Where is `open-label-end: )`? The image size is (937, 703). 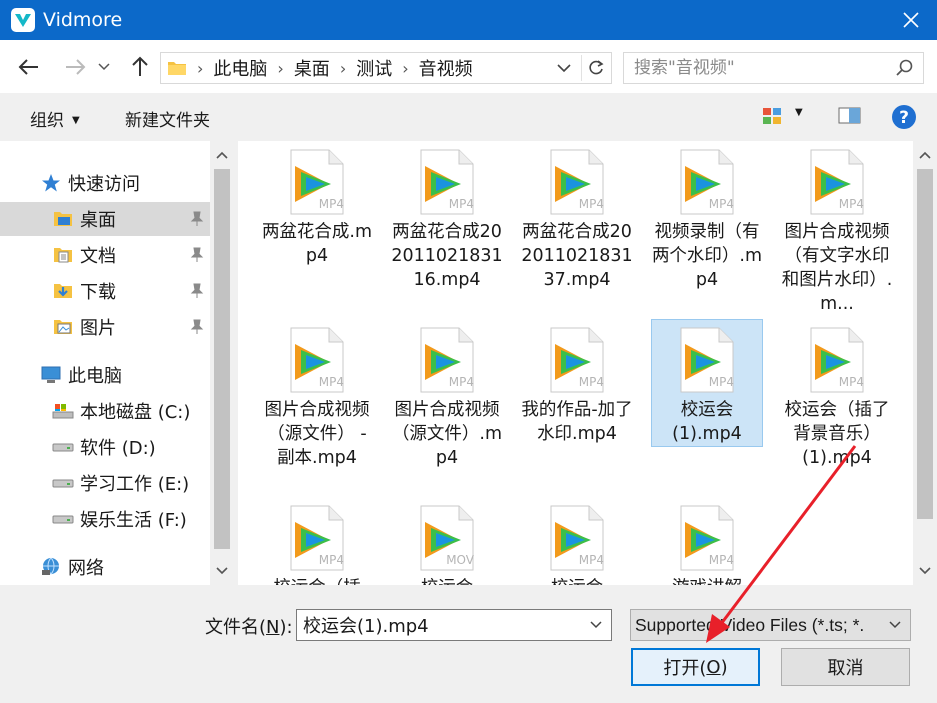 open-label-end: ) is located at coordinates (724, 667).